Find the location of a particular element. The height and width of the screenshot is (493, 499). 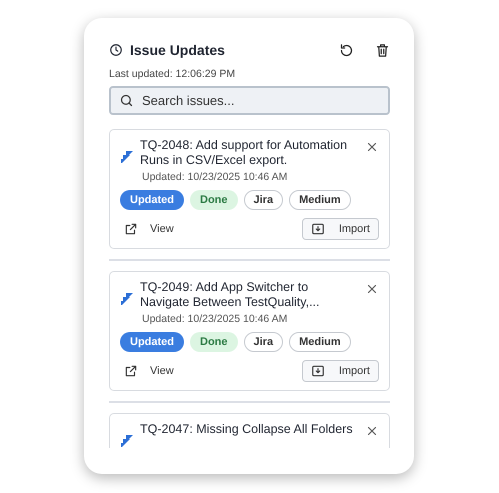

delete-button is located at coordinates (382, 50).